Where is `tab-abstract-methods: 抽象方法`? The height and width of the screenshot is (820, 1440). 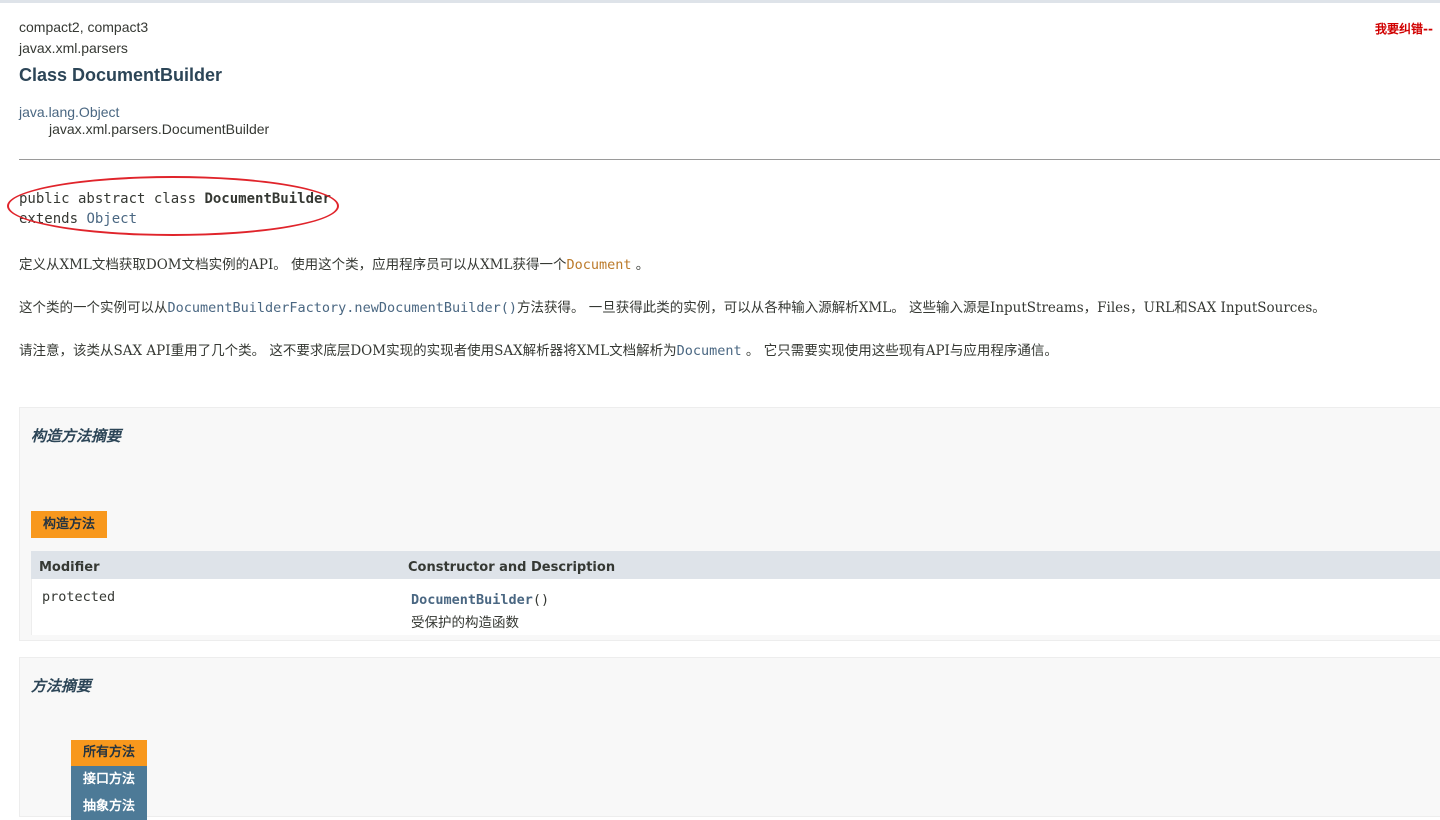
tab-abstract-methods: 抽象方法 is located at coordinates (109, 806).